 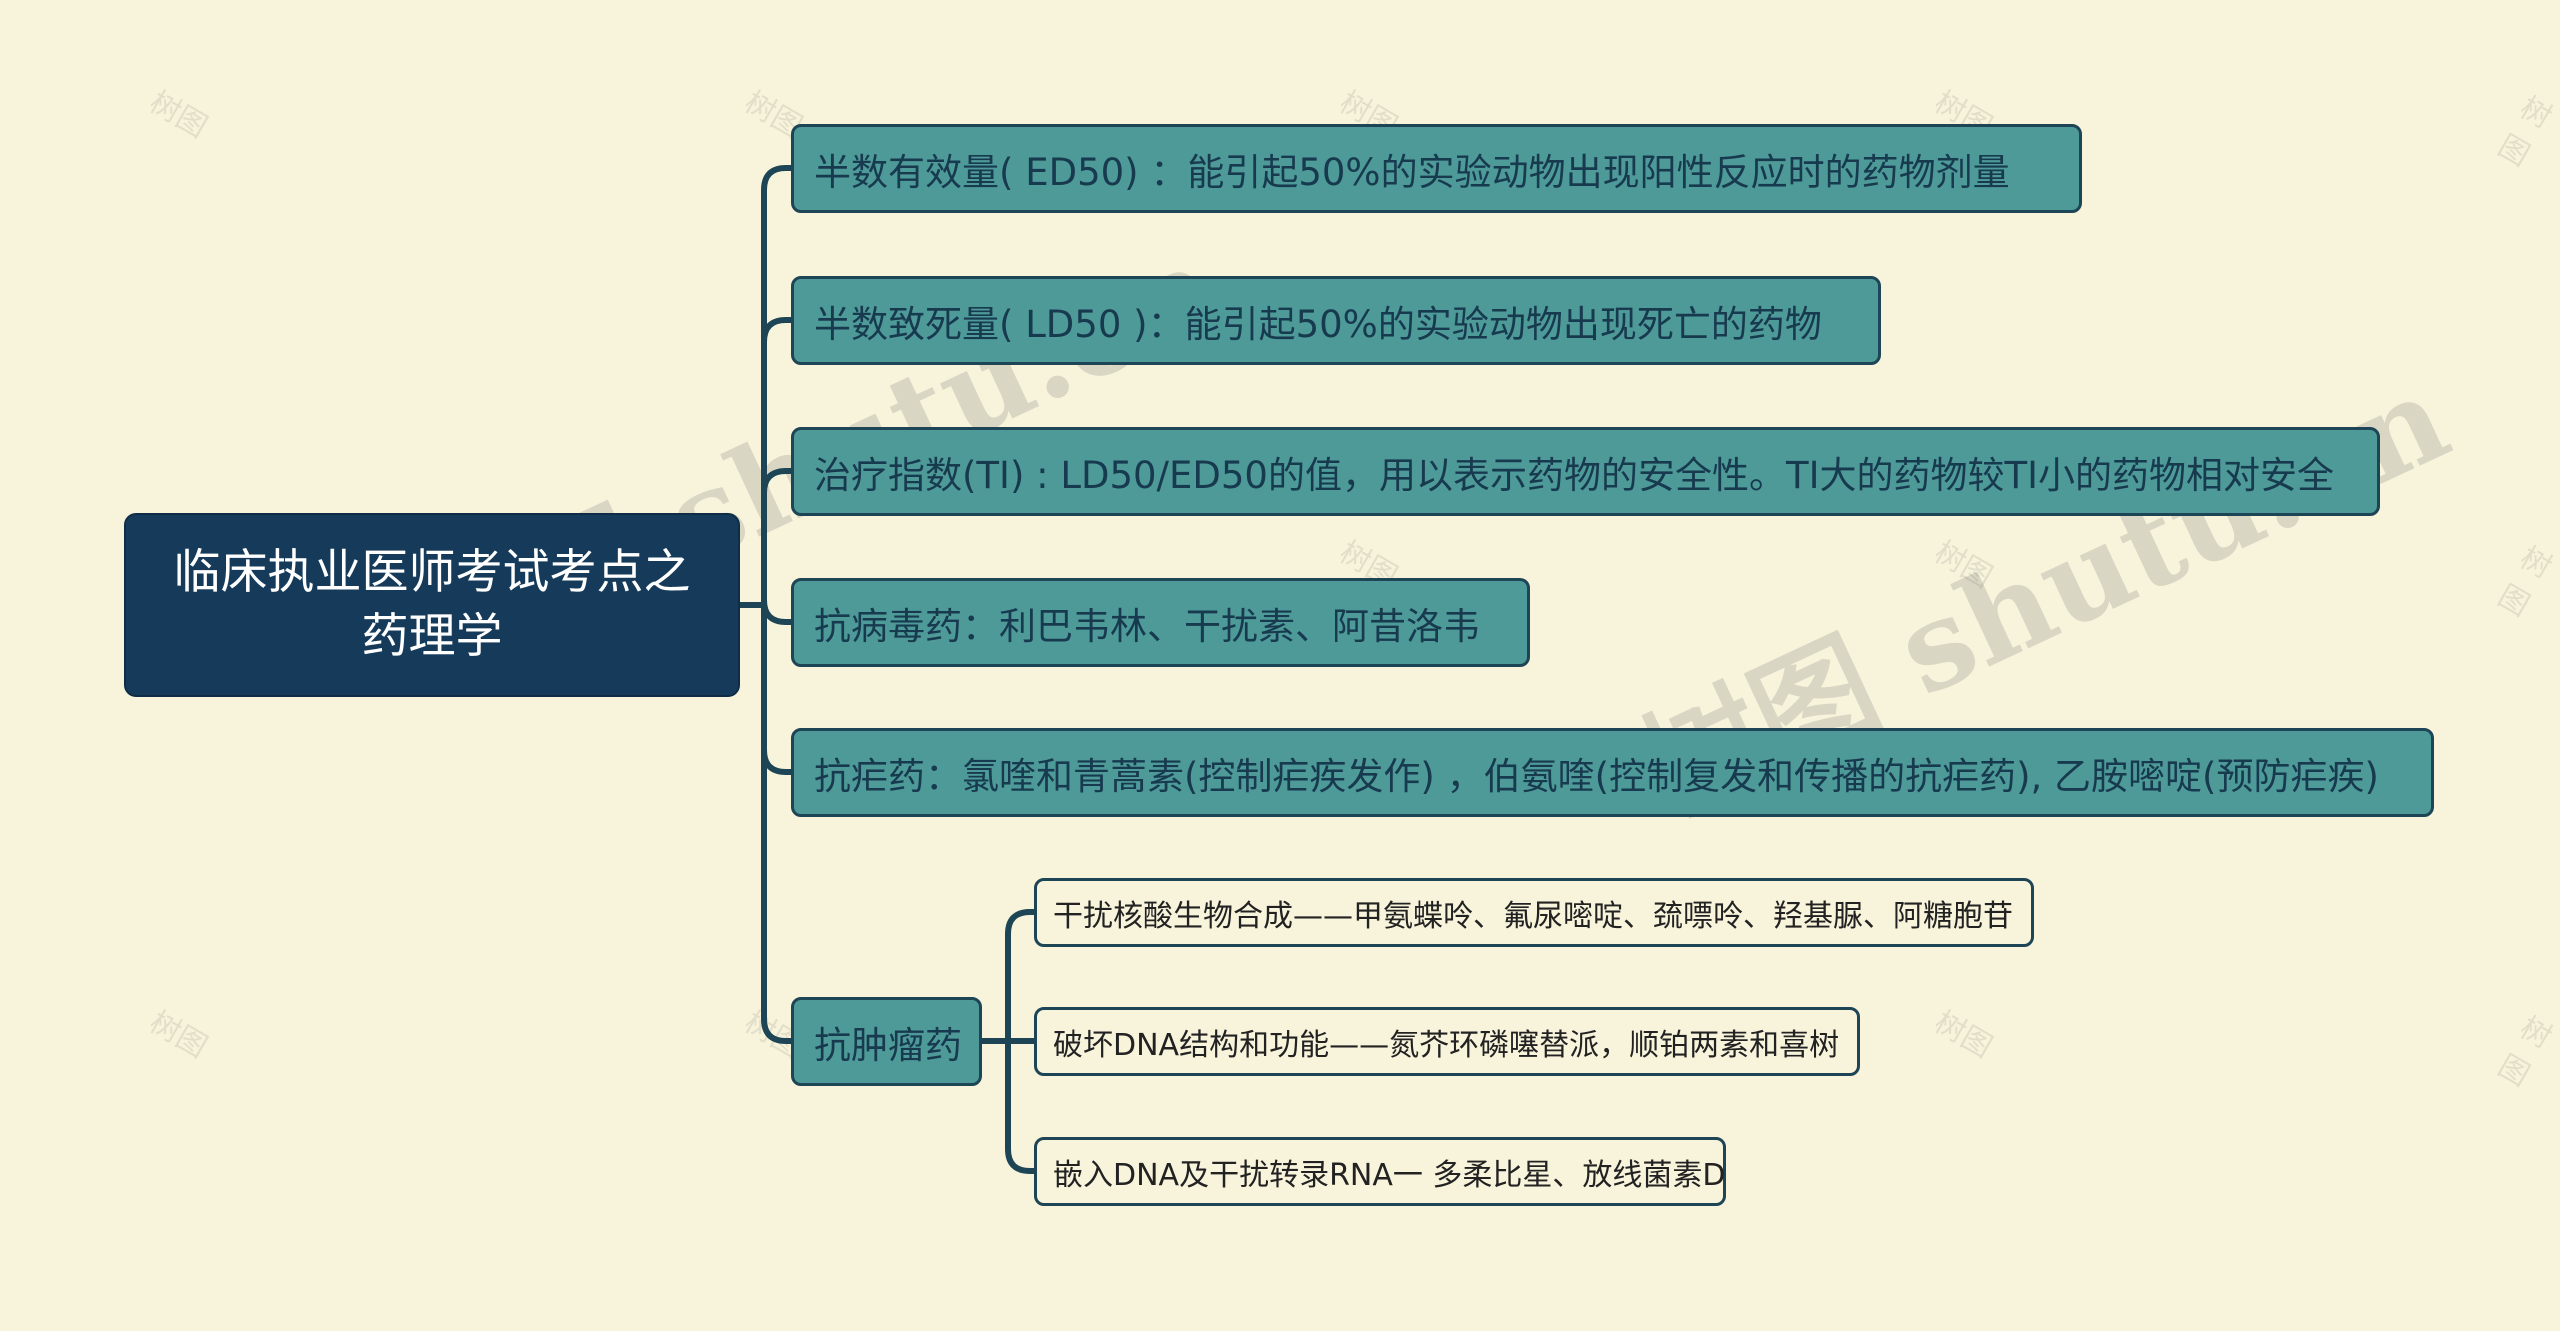 I want to click on branch-node-ed50: 半数有效量( ED50) ：能引起50%的实验动物出现阳性反应时的药物剂量, so click(x=1436, y=168).